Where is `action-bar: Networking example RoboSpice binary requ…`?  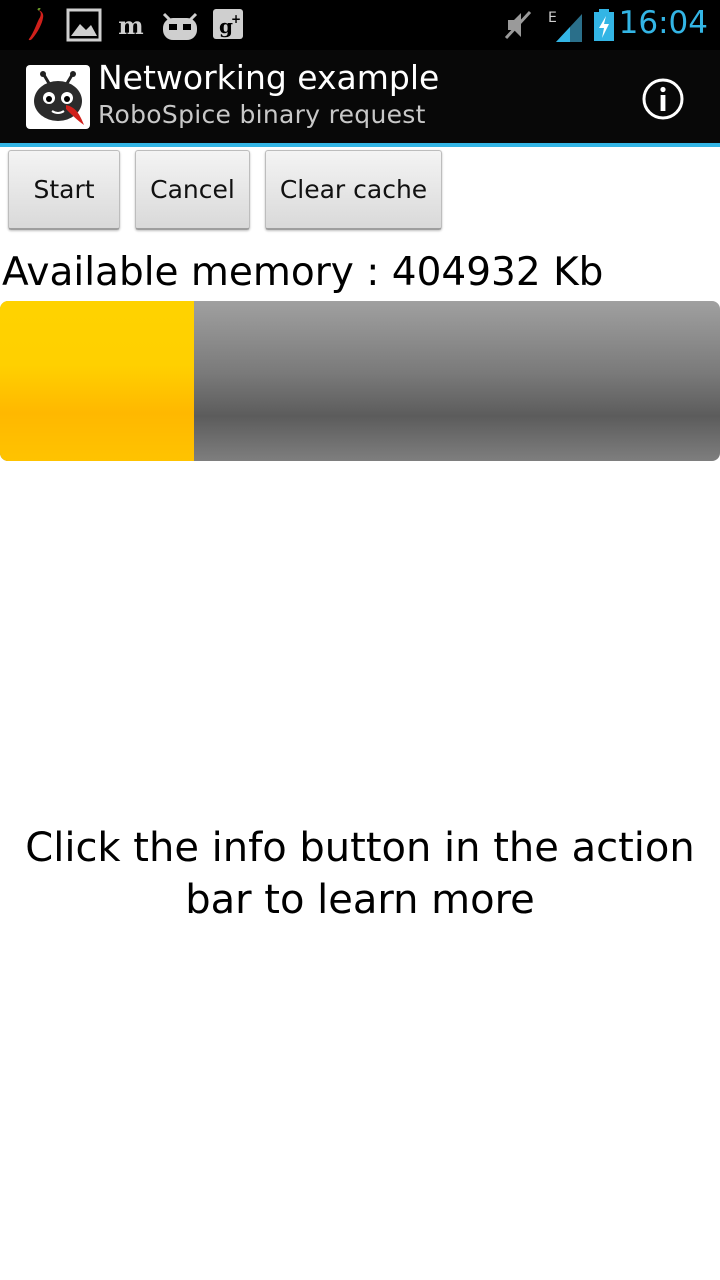
action-bar: Networking example RoboSpice binary requ… is located at coordinates (360, 96).